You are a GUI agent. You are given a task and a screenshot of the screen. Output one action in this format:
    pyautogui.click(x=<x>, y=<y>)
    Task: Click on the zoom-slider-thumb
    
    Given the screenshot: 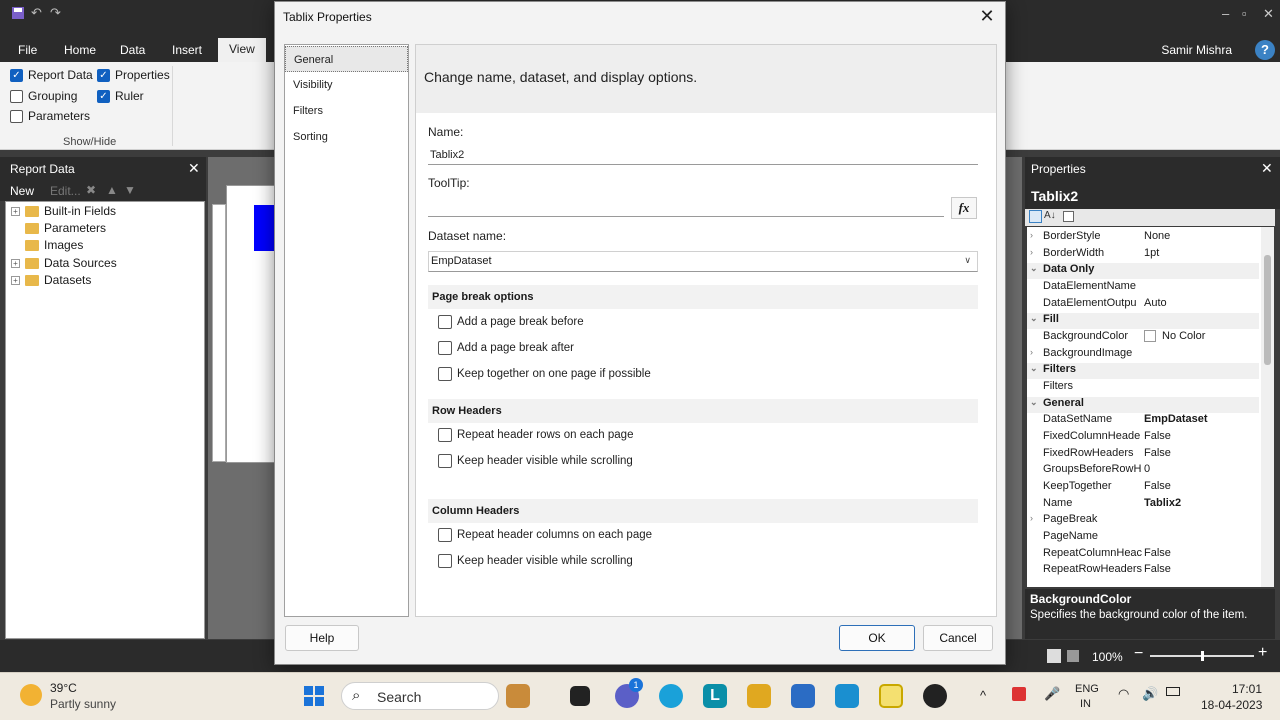 What is the action you would take?
    pyautogui.click(x=1202, y=656)
    